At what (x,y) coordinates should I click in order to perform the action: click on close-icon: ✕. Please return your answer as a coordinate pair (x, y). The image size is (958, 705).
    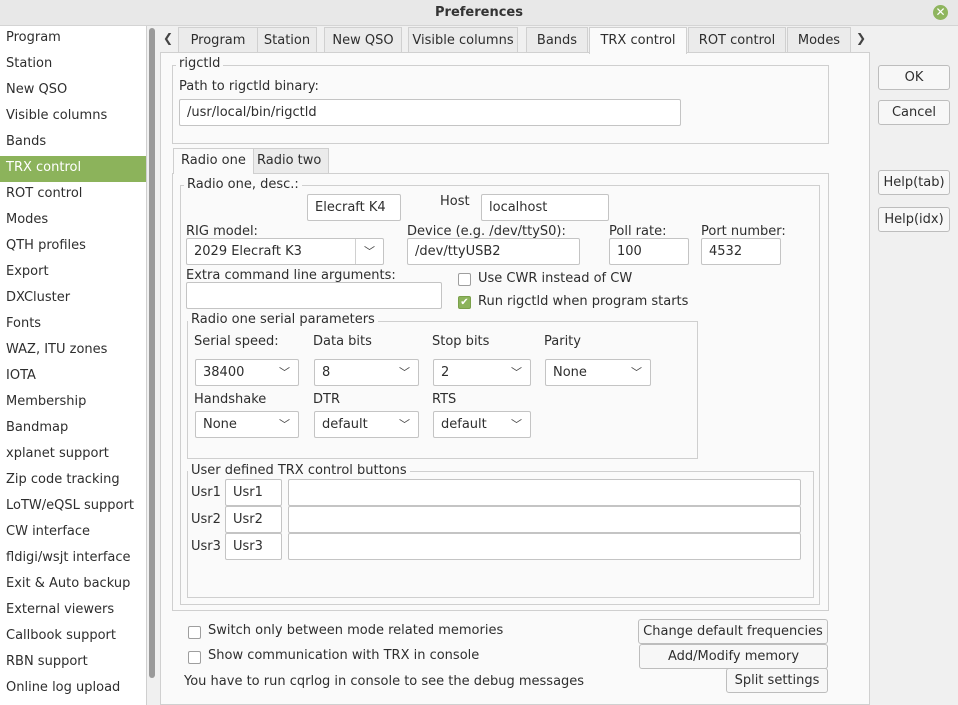
    Looking at the image, I should click on (940, 12).